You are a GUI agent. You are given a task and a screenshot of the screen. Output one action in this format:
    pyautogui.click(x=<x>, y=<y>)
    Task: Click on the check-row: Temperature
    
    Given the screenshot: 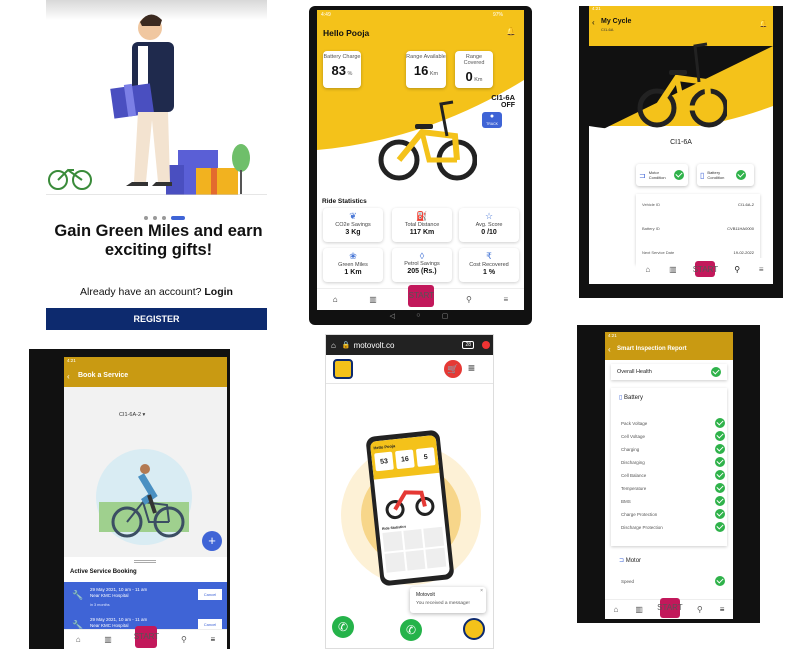 What is the action you would take?
    pyautogui.click(x=673, y=488)
    